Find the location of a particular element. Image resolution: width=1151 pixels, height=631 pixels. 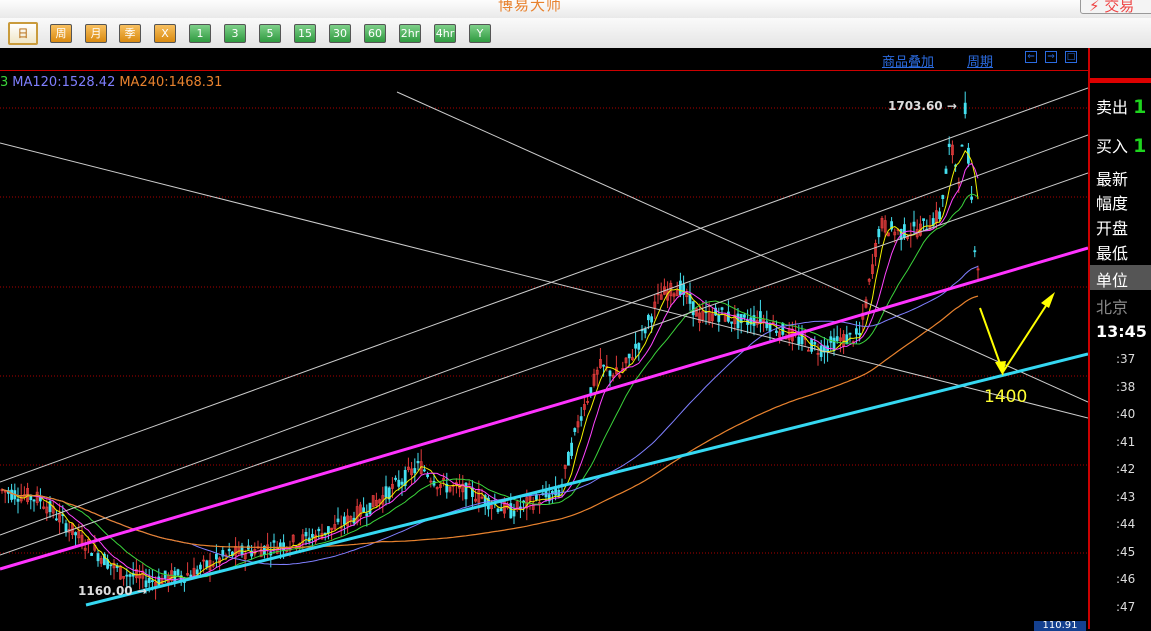

period-button-月: 月 is located at coordinates (96, 33).